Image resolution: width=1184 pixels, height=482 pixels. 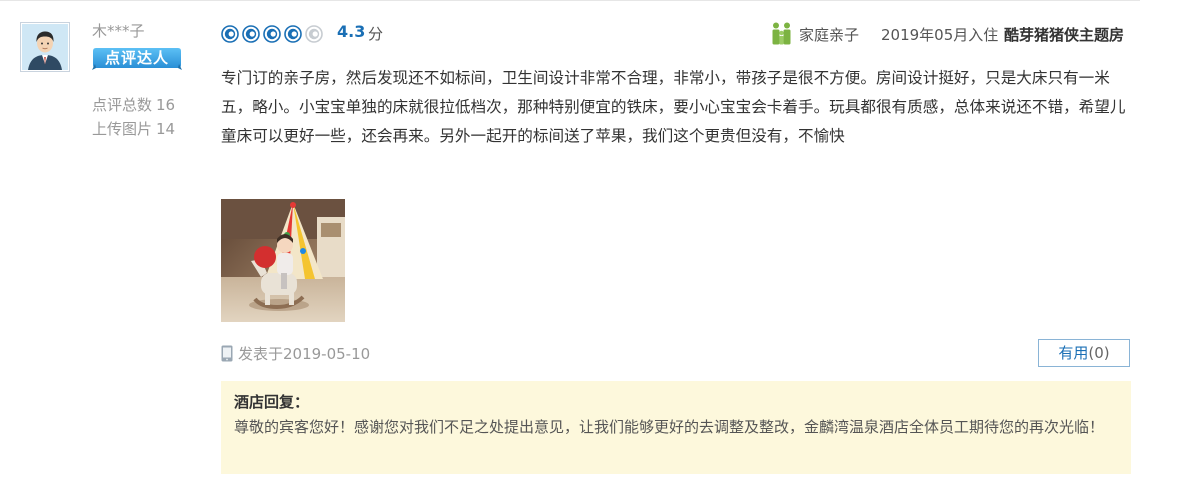 What do you see at coordinates (1073, 353) in the screenshot?
I see `helpful-label: 有用` at bounding box center [1073, 353].